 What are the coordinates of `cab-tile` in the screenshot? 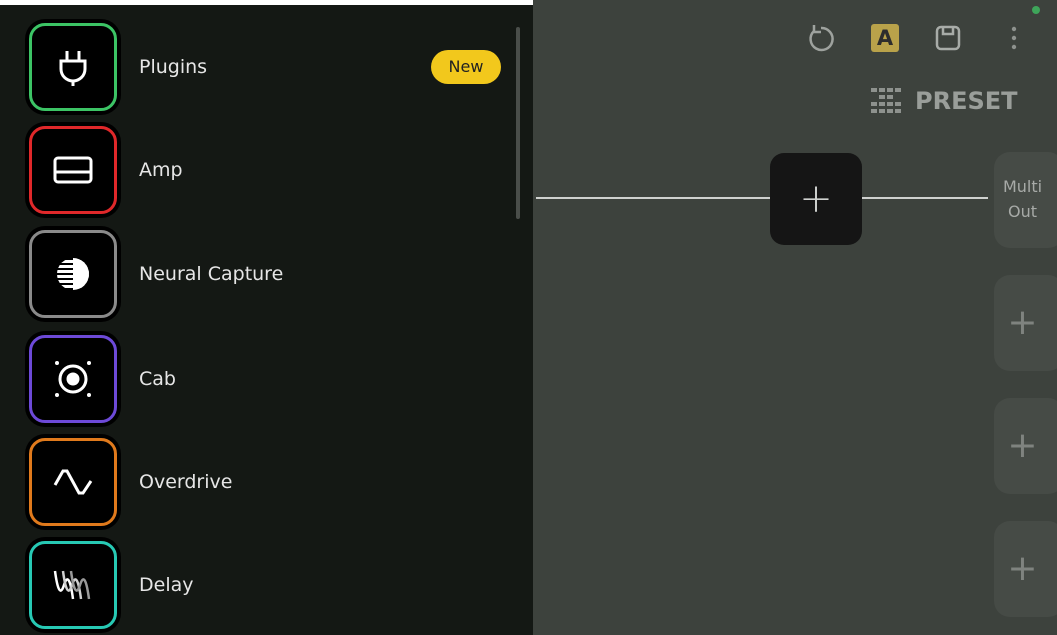 It's located at (73, 379).